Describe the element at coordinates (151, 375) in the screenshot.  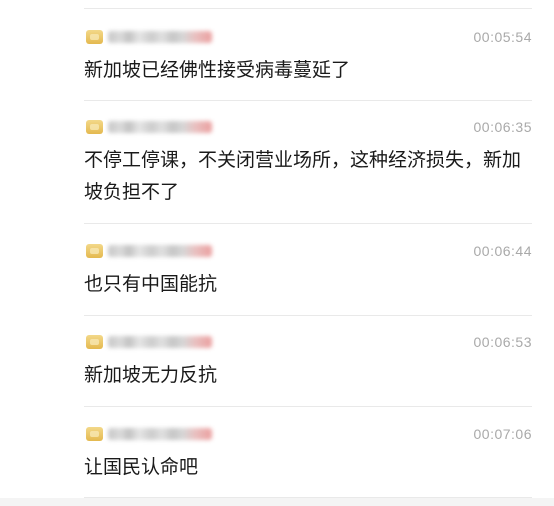
I see `message-text: 新加坡无力反抗` at that location.